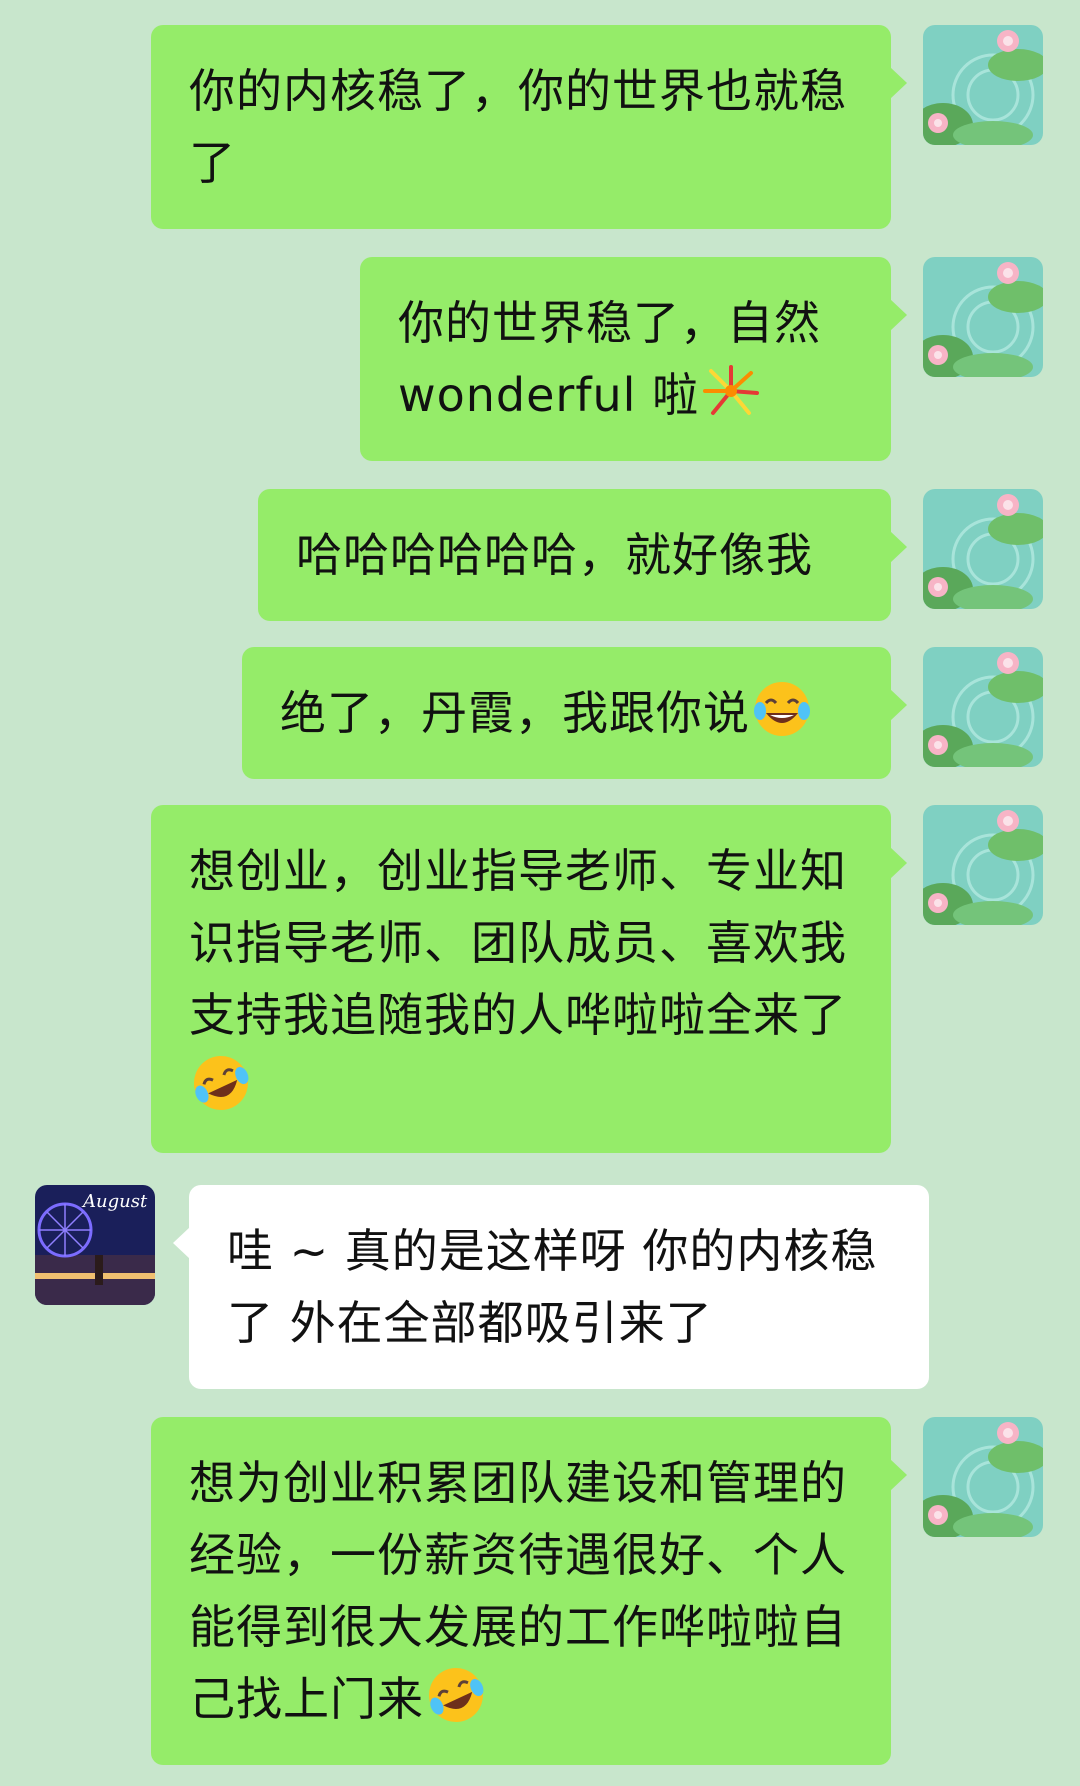 The width and height of the screenshot is (1080, 1786). I want to click on fireworks-emoji-icon, so click(731, 391).